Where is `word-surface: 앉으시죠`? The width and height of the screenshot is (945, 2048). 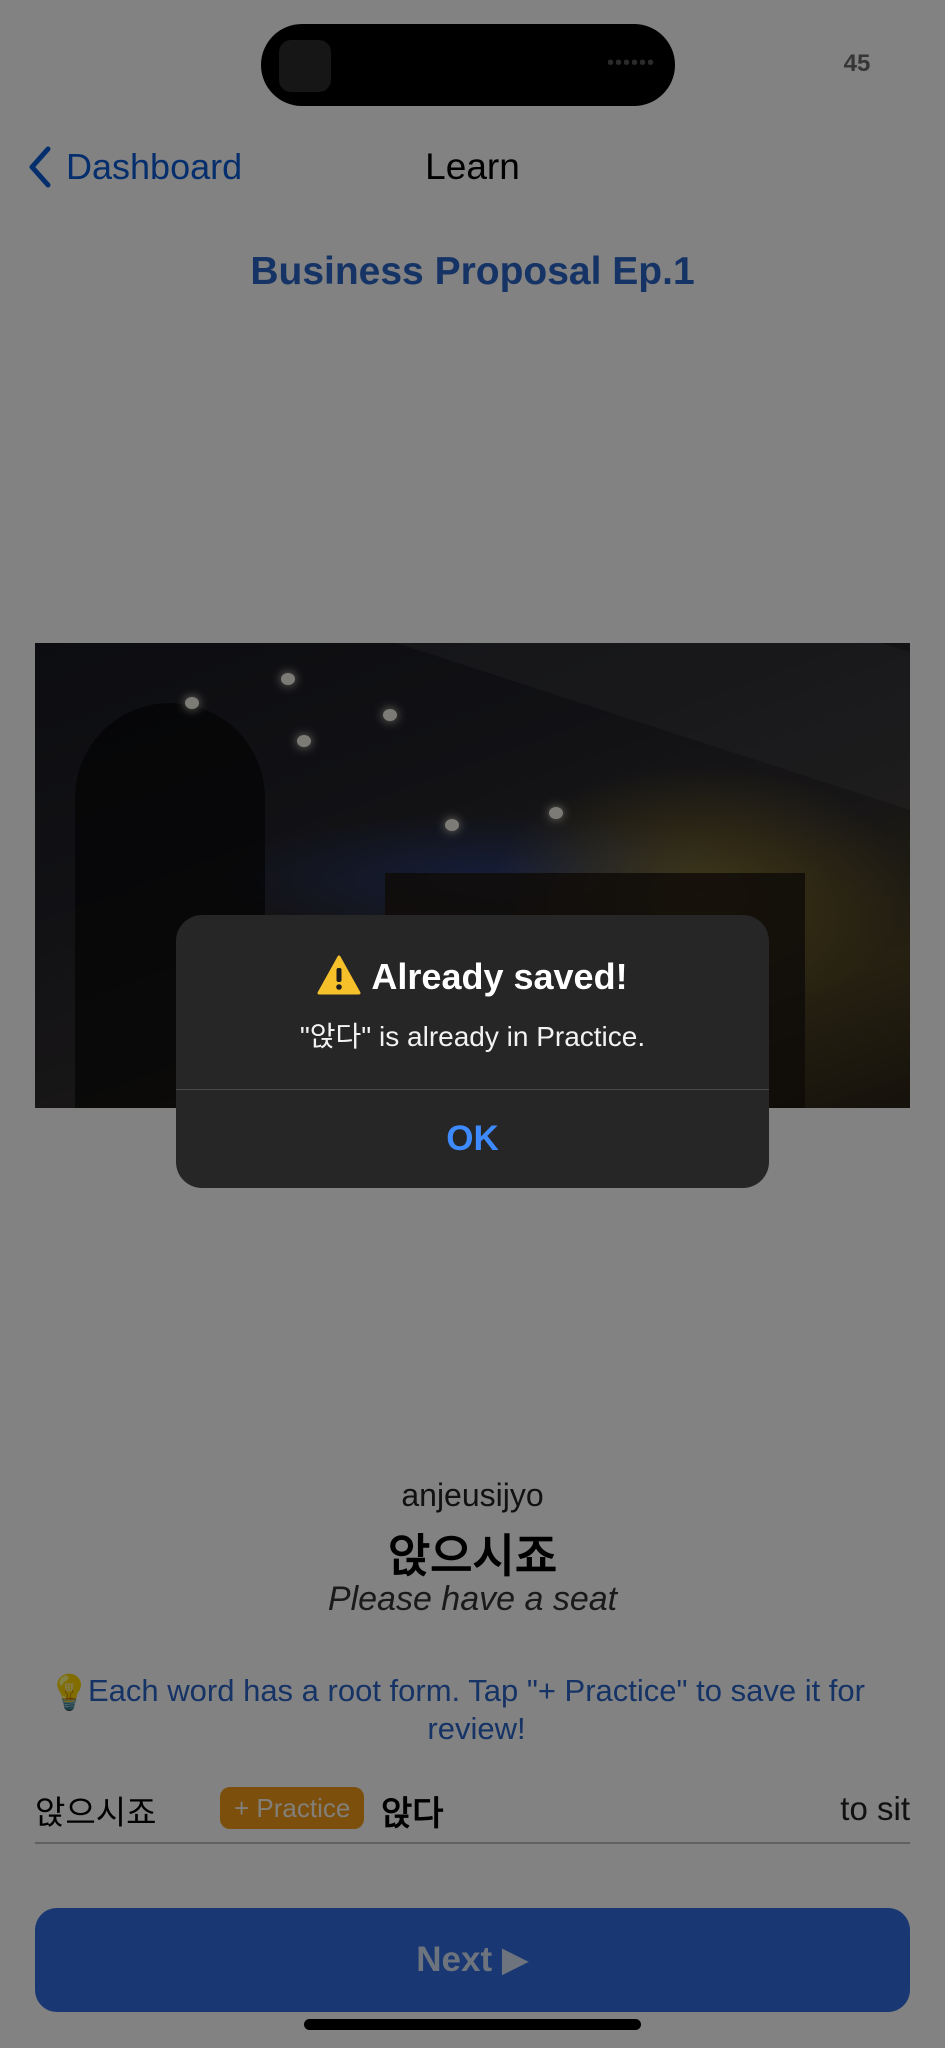 word-surface: 앉으시죠 is located at coordinates (96, 1812).